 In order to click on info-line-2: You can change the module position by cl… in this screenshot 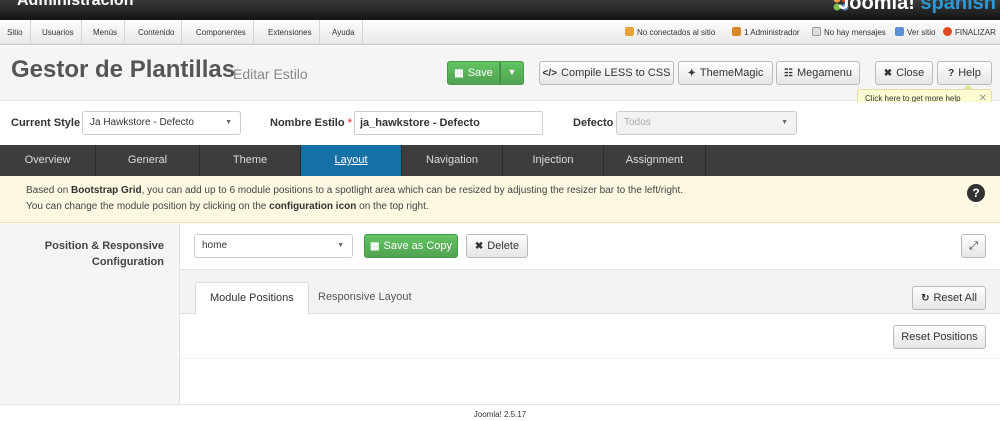, I will do `click(227, 206)`.